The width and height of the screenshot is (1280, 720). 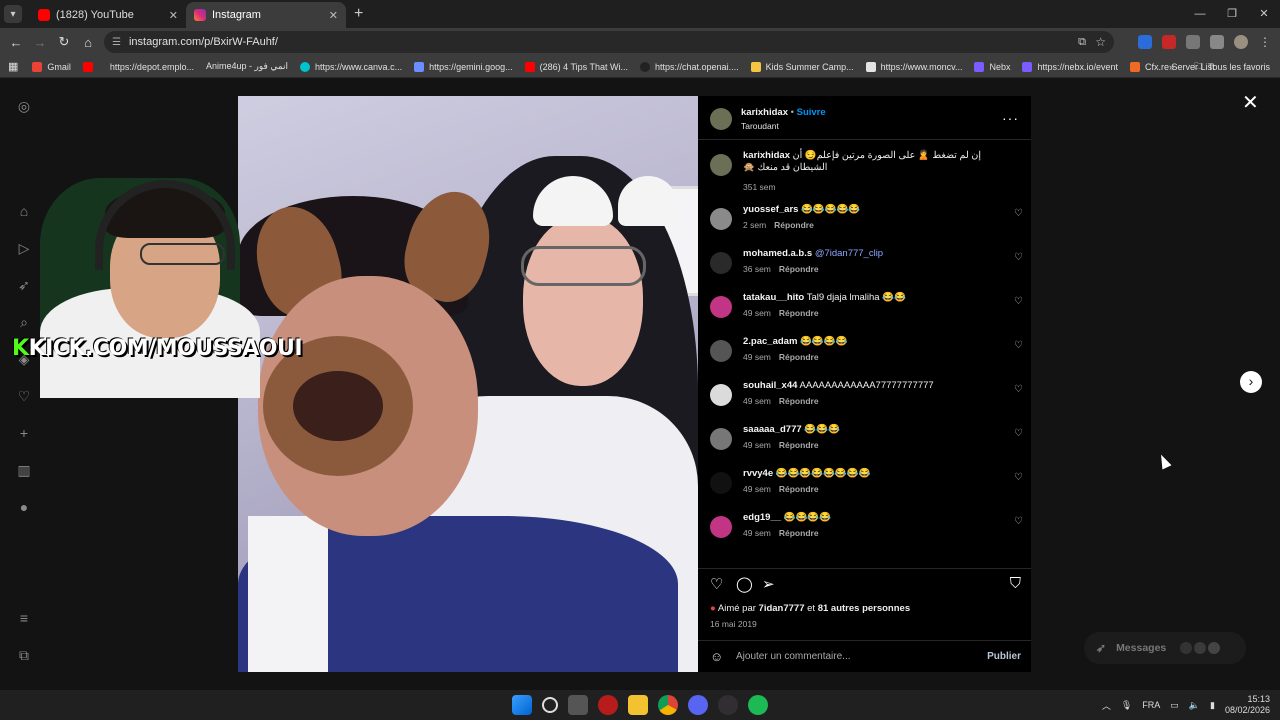 I want to click on windows-start-icon, so click(x=522, y=705).